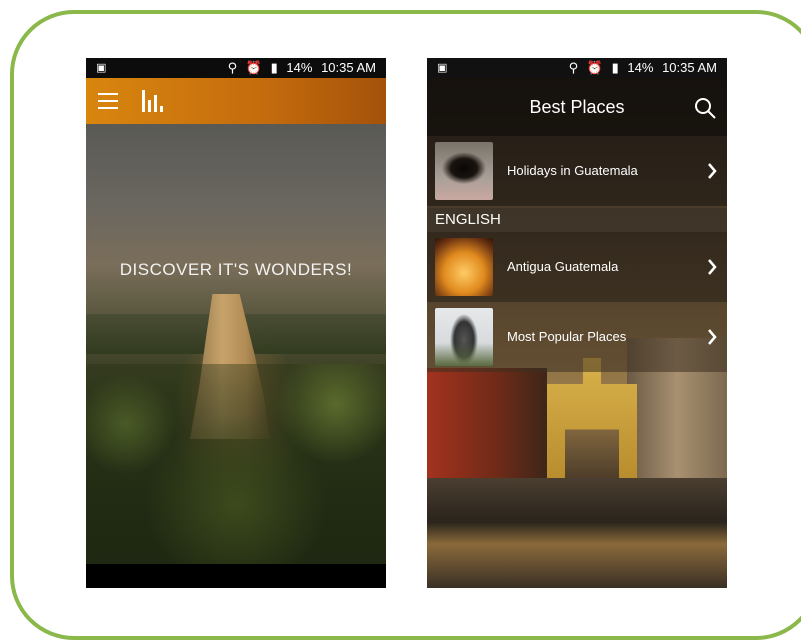 This screenshot has width=801, height=640. Describe the element at coordinates (464, 171) in the screenshot. I see `thumbnail-cave` at that location.